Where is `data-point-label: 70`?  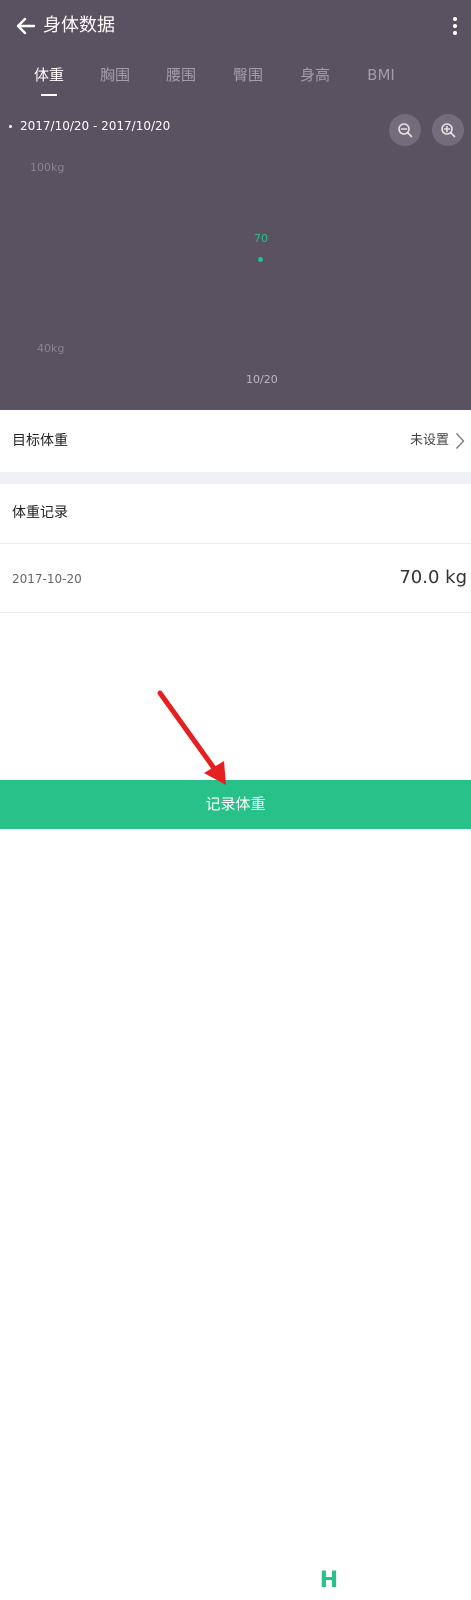 data-point-label: 70 is located at coordinates (261, 238).